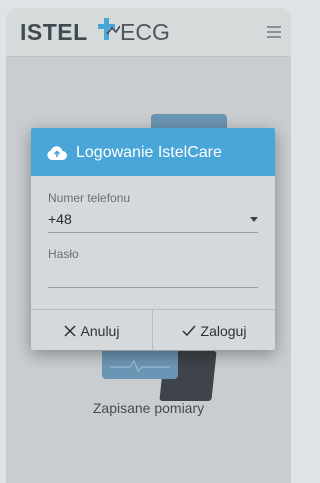 This screenshot has height=483, width=320. I want to click on phone-field-underline, so click(153, 232).